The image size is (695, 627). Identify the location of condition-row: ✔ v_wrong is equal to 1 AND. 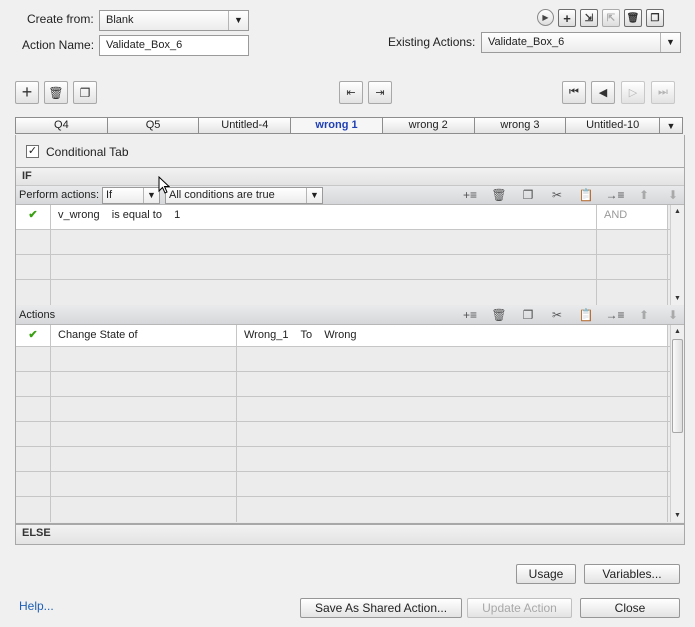
(350, 217).